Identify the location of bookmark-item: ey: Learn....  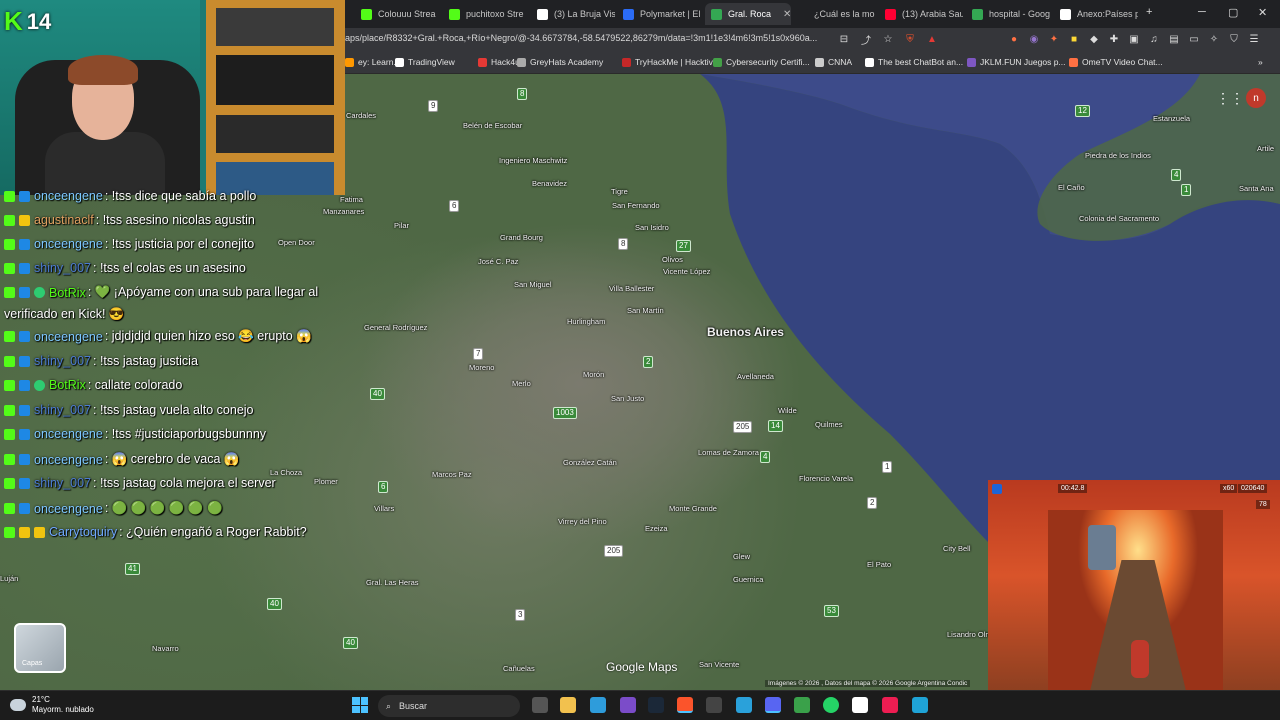
(373, 62).